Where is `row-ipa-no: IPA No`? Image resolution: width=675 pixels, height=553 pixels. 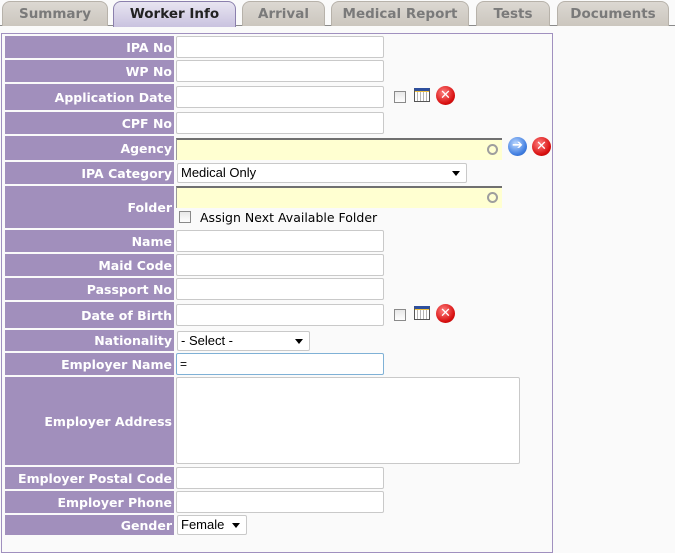
row-ipa-no: IPA No is located at coordinates (275, 47).